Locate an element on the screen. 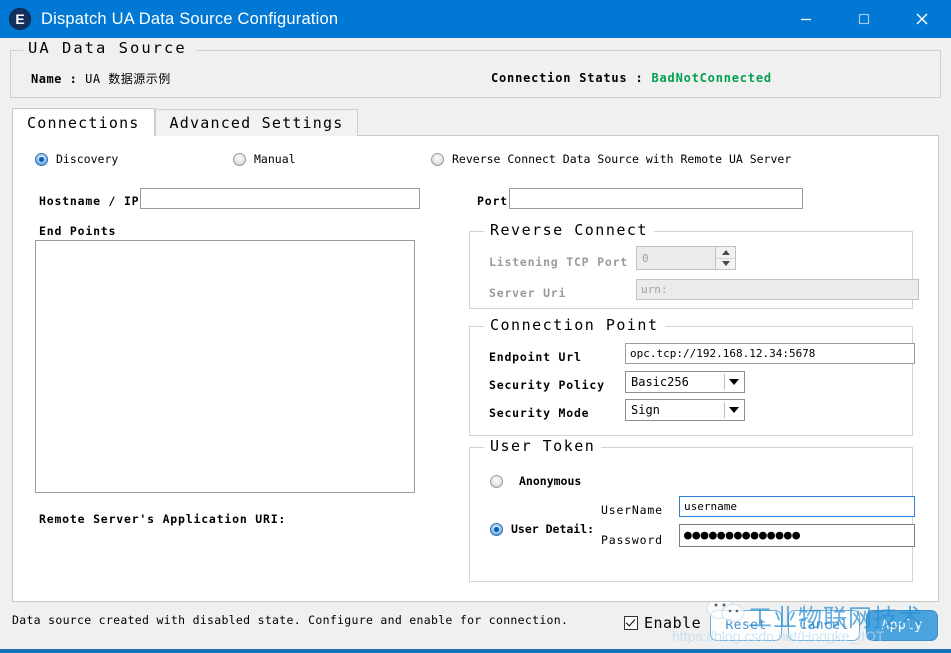 The height and width of the screenshot is (653, 951). data-source-name-label: Name : is located at coordinates (54, 79).